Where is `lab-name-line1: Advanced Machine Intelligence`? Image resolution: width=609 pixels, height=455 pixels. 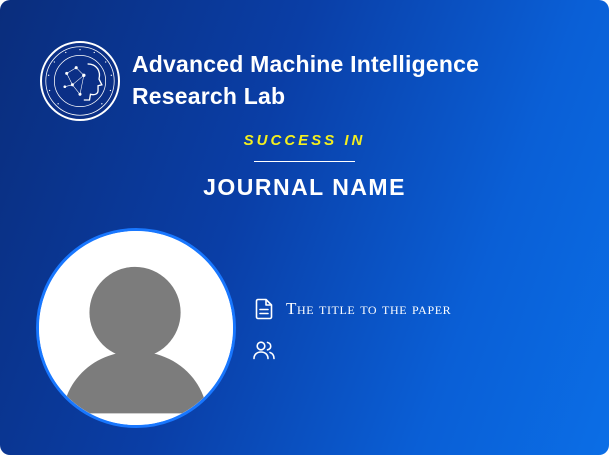
lab-name-line1: Advanced Machine Intelligence is located at coordinates (306, 64).